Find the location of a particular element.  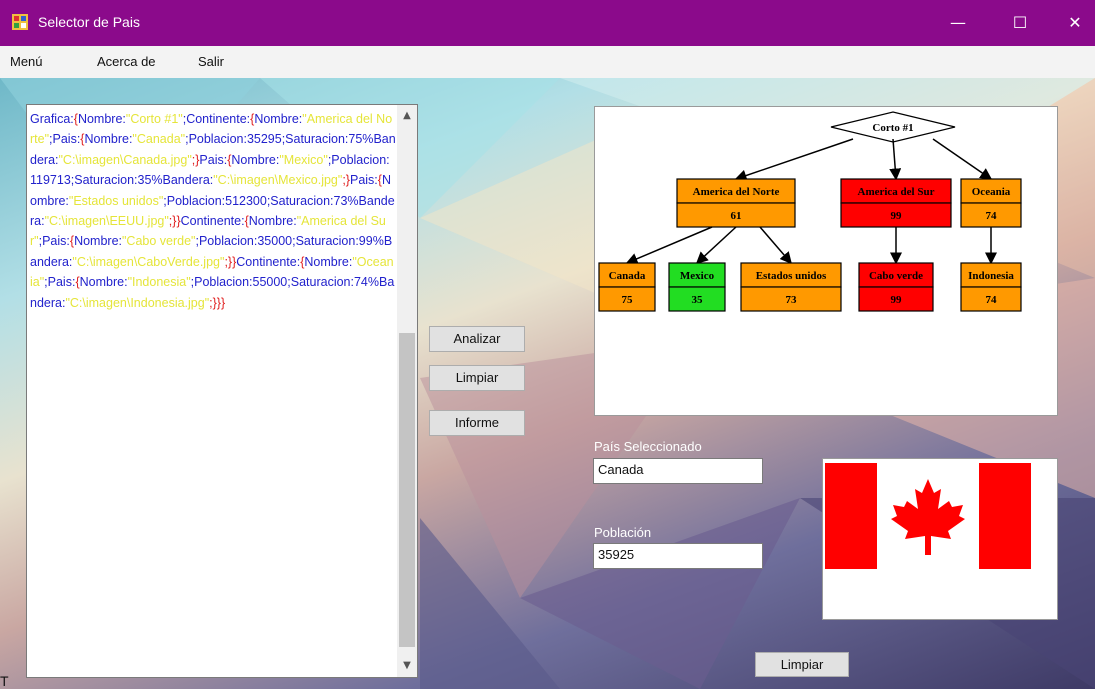

code-token: "Mexico" is located at coordinates (303, 159).